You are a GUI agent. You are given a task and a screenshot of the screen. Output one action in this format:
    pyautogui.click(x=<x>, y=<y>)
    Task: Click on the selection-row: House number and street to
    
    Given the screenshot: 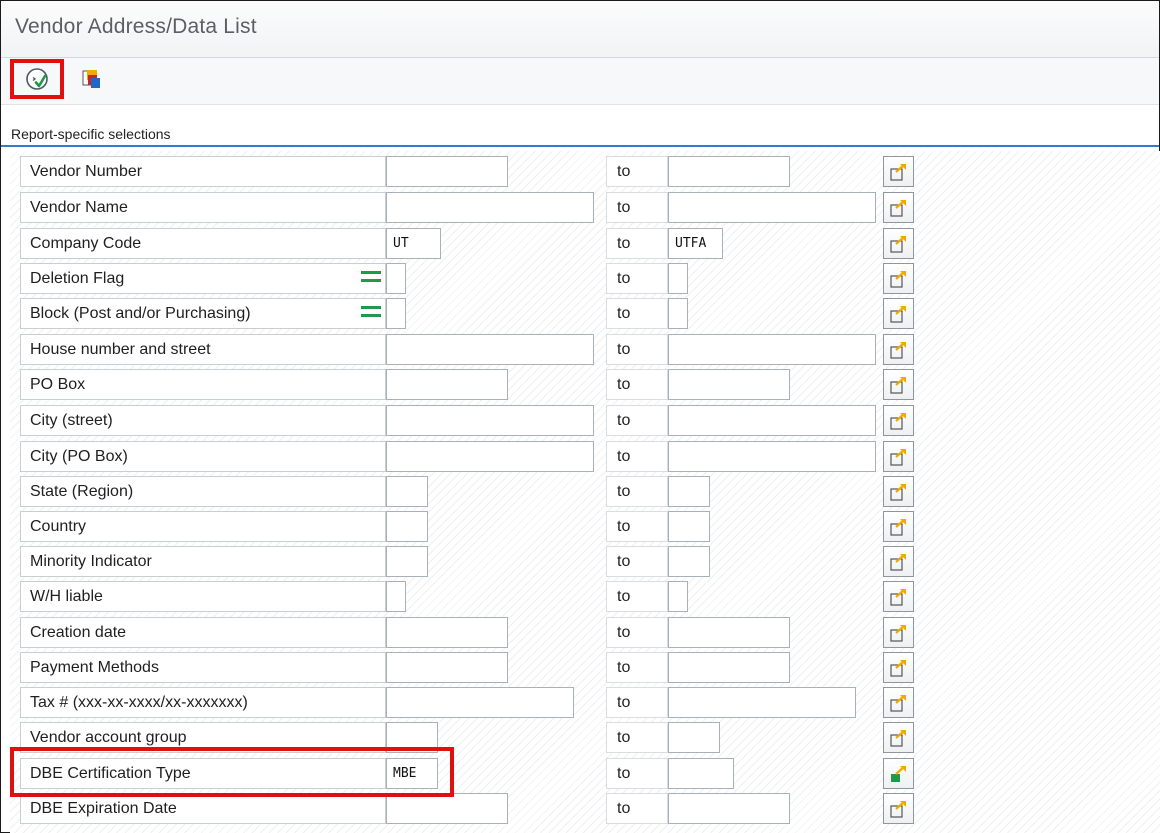 What is the action you would take?
    pyautogui.click(x=585, y=350)
    